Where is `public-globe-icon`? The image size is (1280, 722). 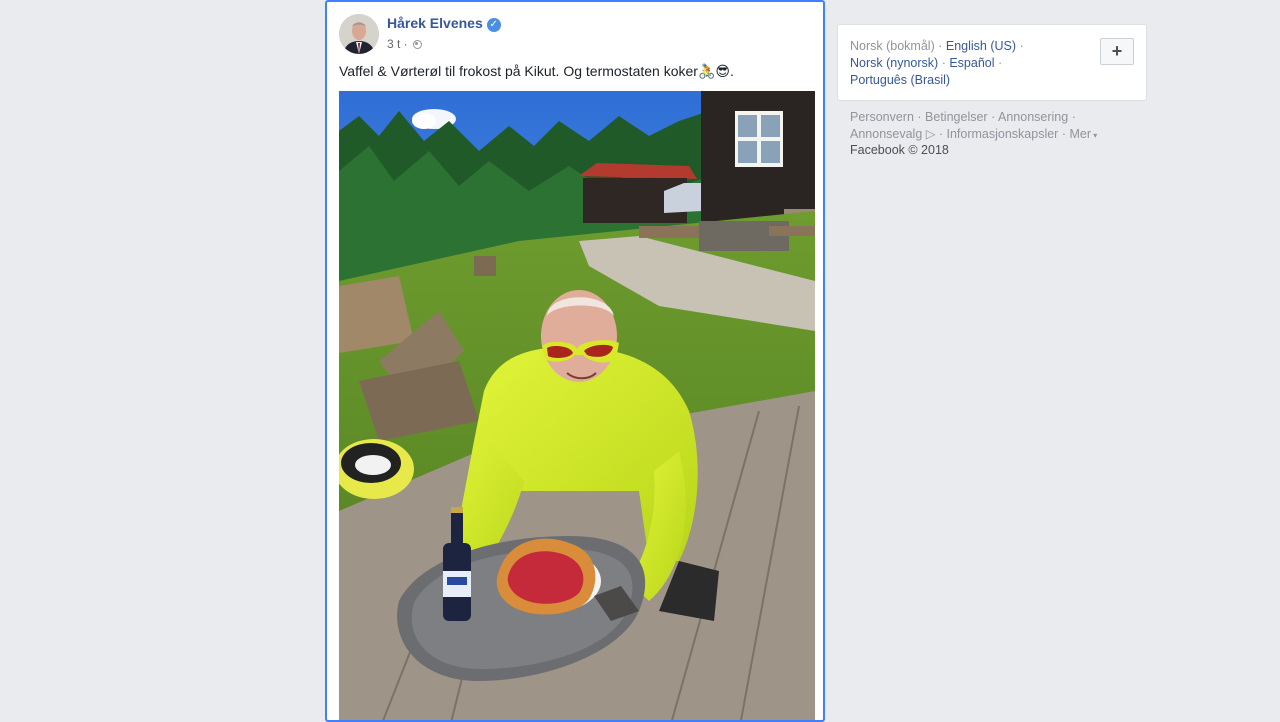 public-globe-icon is located at coordinates (418, 44).